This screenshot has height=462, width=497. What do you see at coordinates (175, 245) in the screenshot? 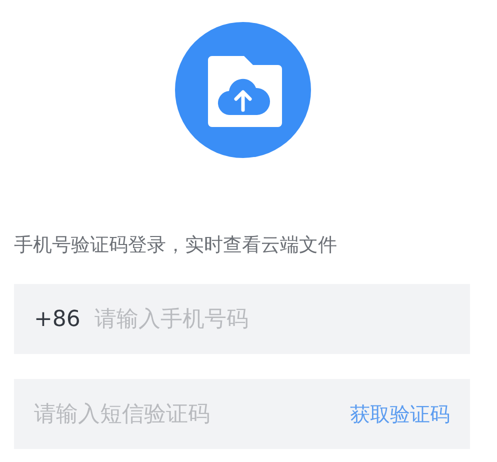
I see `login-hint-text: 手机号验证码登录，实时查看云端文件` at bounding box center [175, 245].